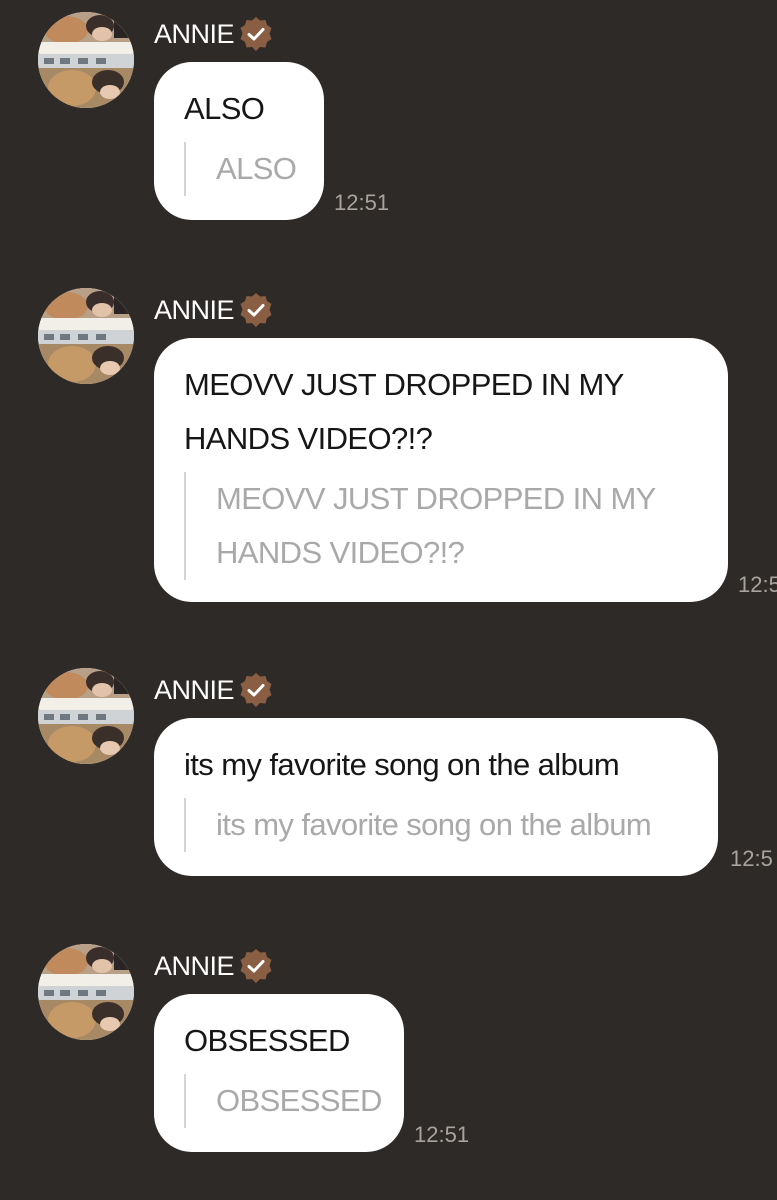  What do you see at coordinates (267, 1040) in the screenshot?
I see `message-text: OBSESSED` at bounding box center [267, 1040].